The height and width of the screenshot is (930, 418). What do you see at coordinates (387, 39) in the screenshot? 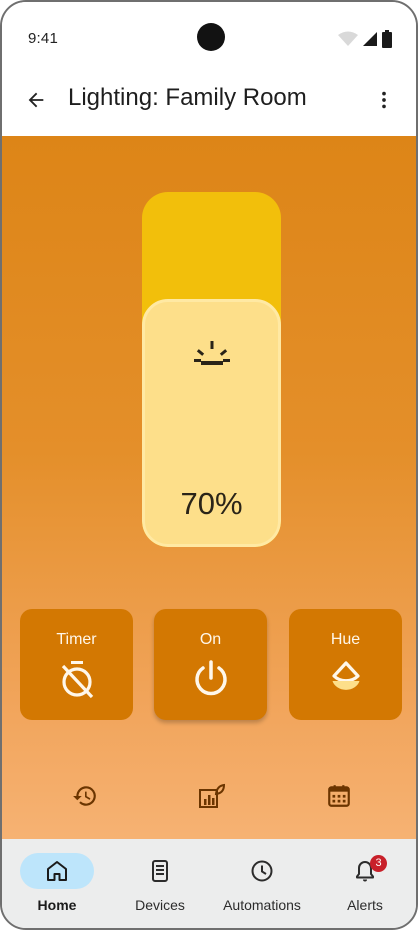
I see `battery-icon` at bounding box center [387, 39].